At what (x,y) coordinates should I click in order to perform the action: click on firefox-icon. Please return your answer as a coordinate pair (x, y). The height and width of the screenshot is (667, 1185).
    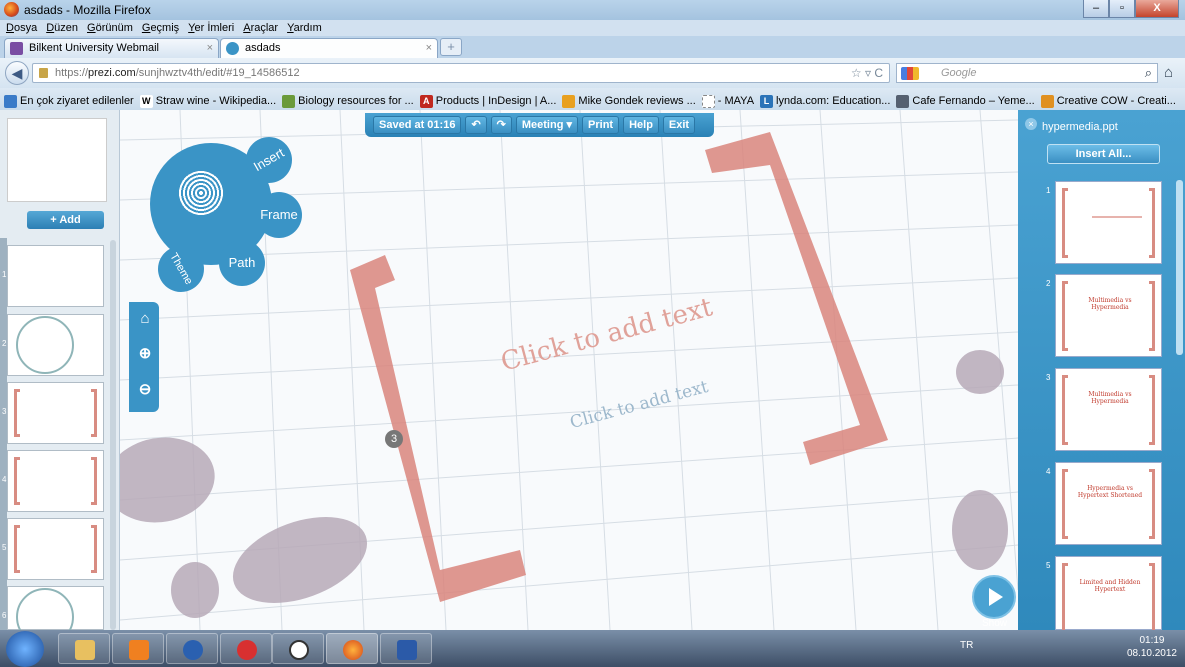
    Looking at the image, I should click on (353, 650).